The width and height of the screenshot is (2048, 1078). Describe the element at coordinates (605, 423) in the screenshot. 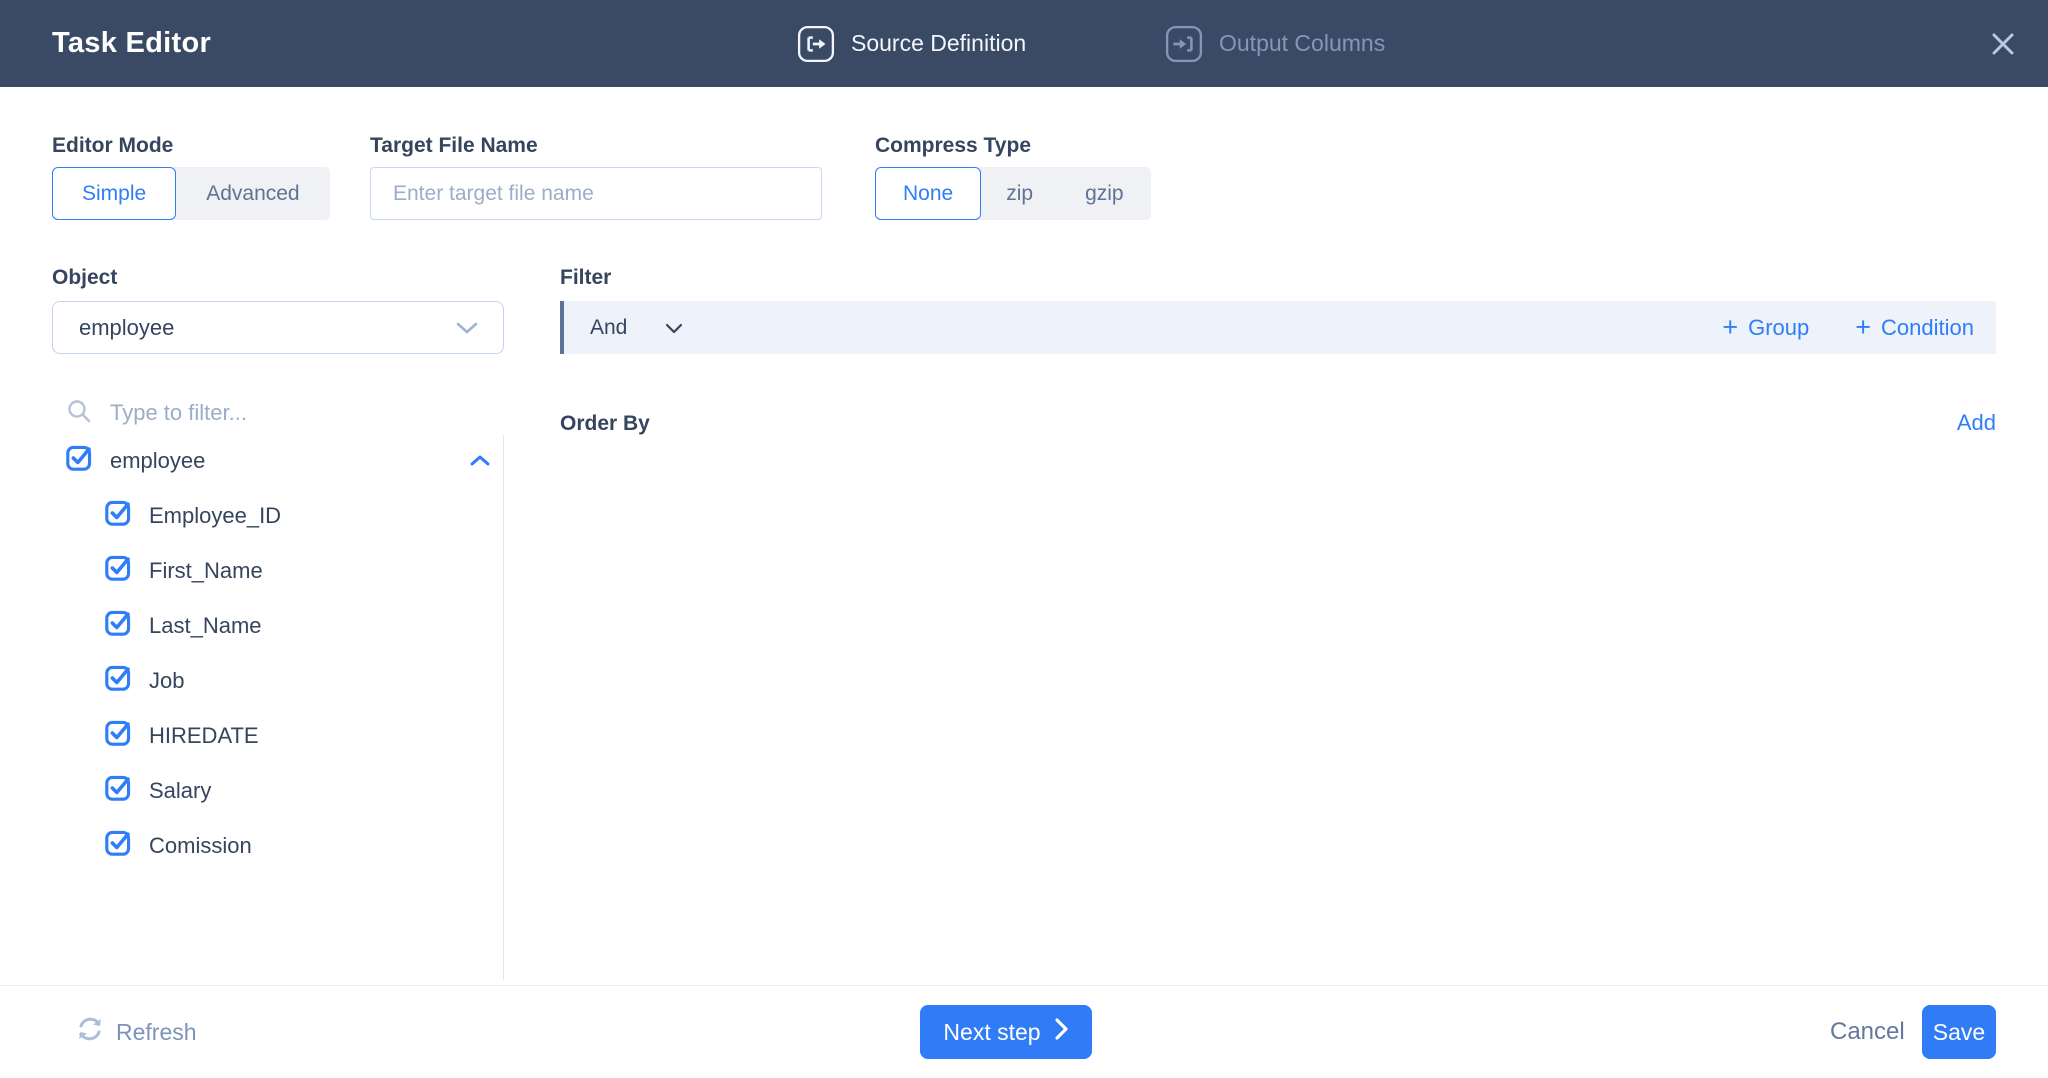

I see `order-by-label: Order By` at that location.